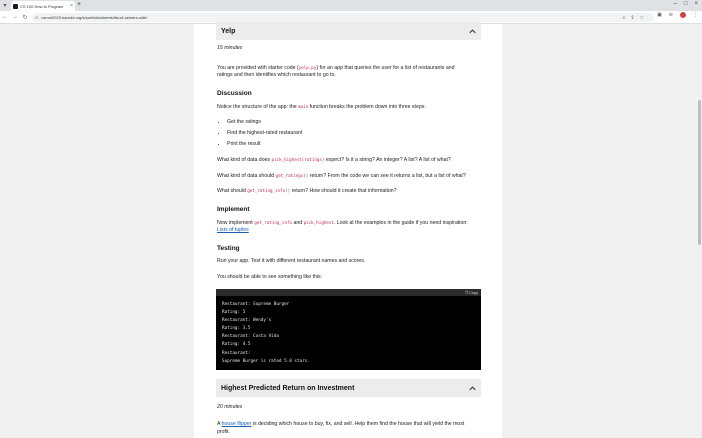 This screenshot has width=702, height=438. What do you see at coordinates (230, 407) in the screenshot?
I see `time-estimate: 20 minutes` at bounding box center [230, 407].